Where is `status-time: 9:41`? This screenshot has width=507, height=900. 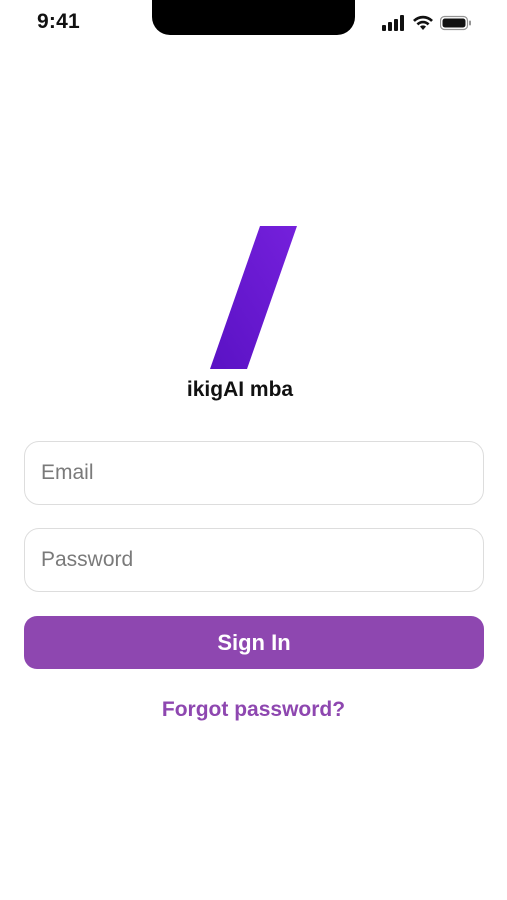 status-time: 9:41 is located at coordinates (58, 21).